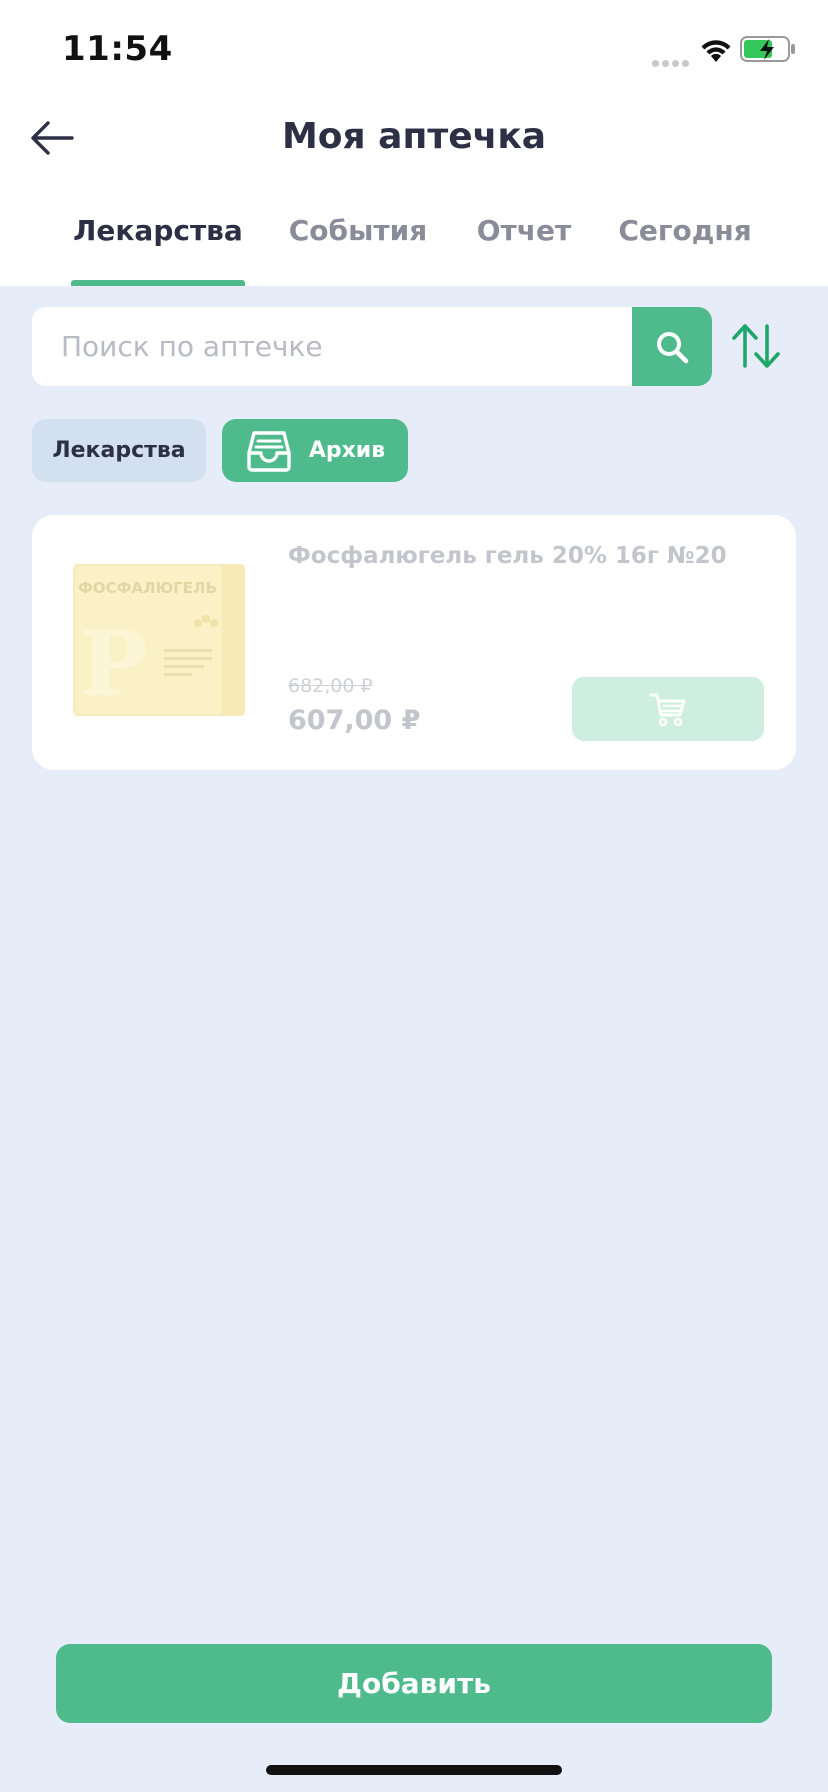 The width and height of the screenshot is (828, 1792). What do you see at coordinates (269, 451) in the screenshot?
I see `archive-tray-icon` at bounding box center [269, 451].